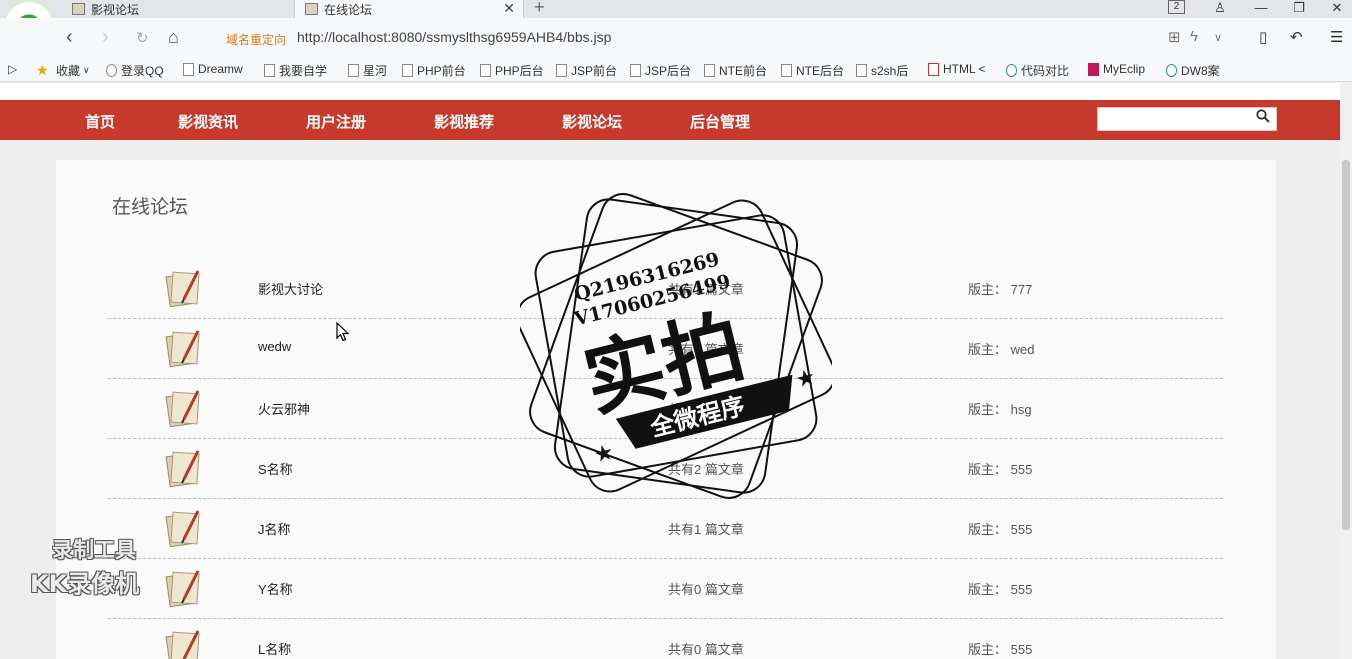 This screenshot has width=1352, height=659. What do you see at coordinates (173, 37) in the screenshot?
I see `home-icon: ⌂` at bounding box center [173, 37].